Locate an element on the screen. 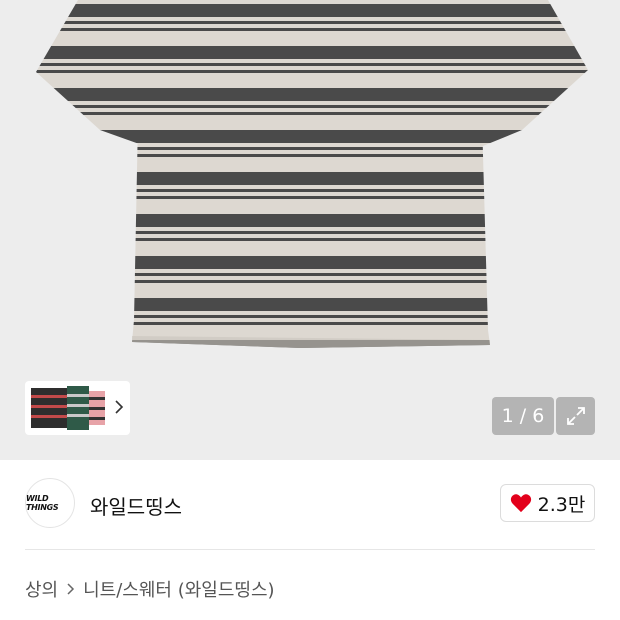 The height and width of the screenshot is (620, 620). expand-icon is located at coordinates (575, 416).